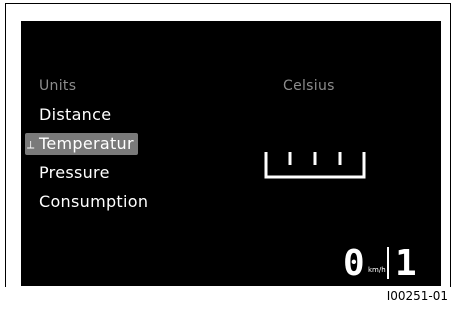 The width and height of the screenshot is (456, 309). Describe the element at coordinates (377, 270) in the screenshot. I see `speed-unit: km/h` at that location.